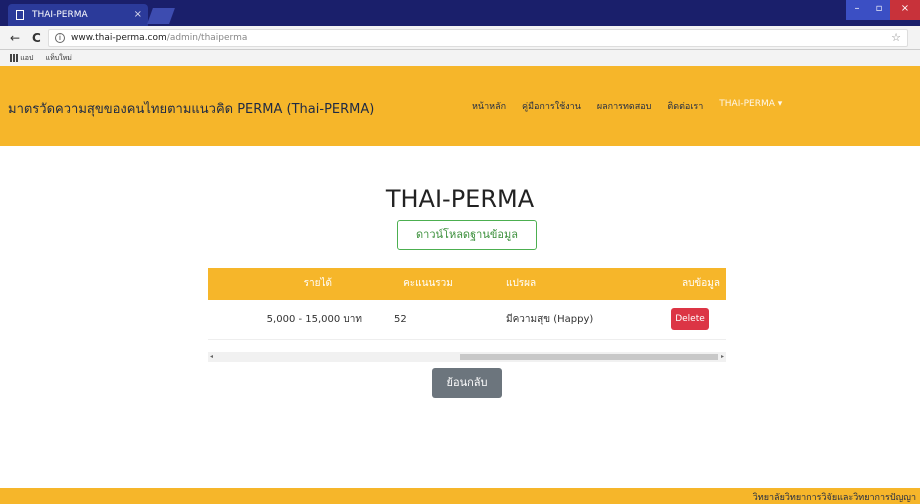  What do you see at coordinates (428, 283) in the screenshot?
I see `header-score: คะแนนรวม` at bounding box center [428, 283].